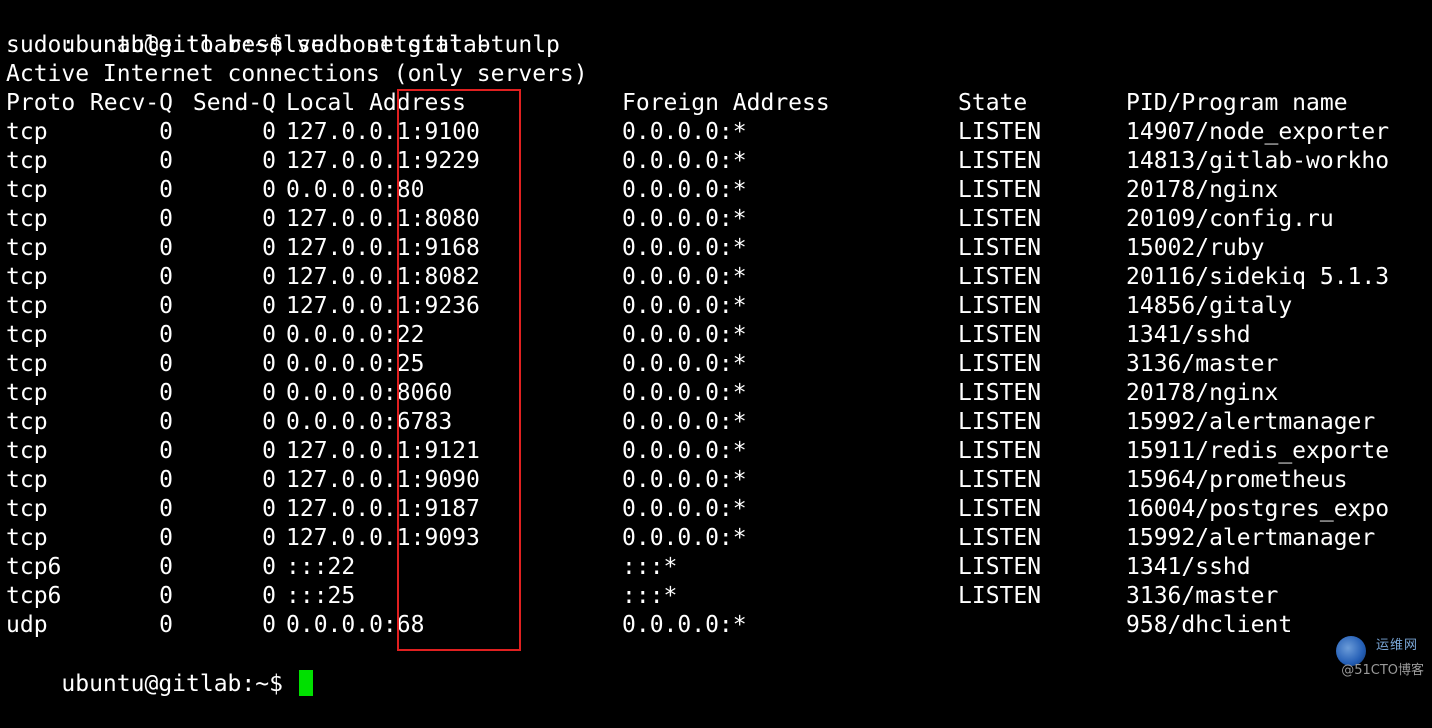 Image resolution: width=1432 pixels, height=728 pixels. What do you see at coordinates (1258, 277) in the screenshot?
I see `cell-pid-program: 20116/sidekiq 5.1.3` at bounding box center [1258, 277].